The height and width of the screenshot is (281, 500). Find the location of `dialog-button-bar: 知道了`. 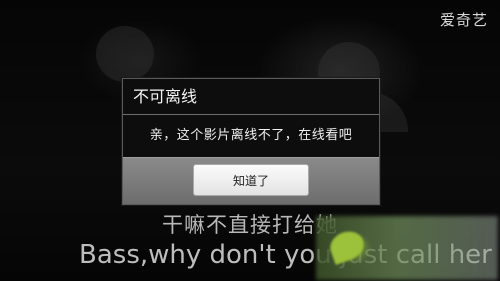

dialog-button-bar: 知道了 is located at coordinates (251, 180).